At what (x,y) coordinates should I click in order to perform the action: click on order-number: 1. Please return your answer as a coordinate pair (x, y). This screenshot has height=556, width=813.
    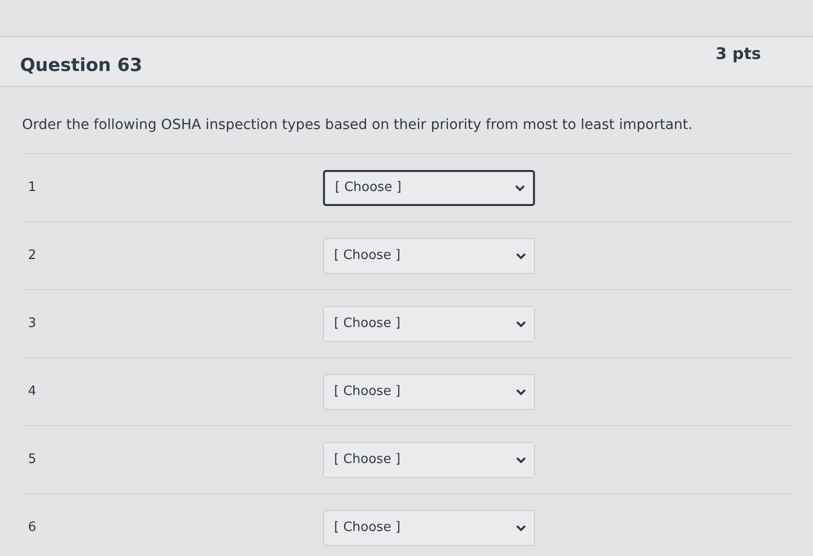
    Looking at the image, I should click on (32, 187).